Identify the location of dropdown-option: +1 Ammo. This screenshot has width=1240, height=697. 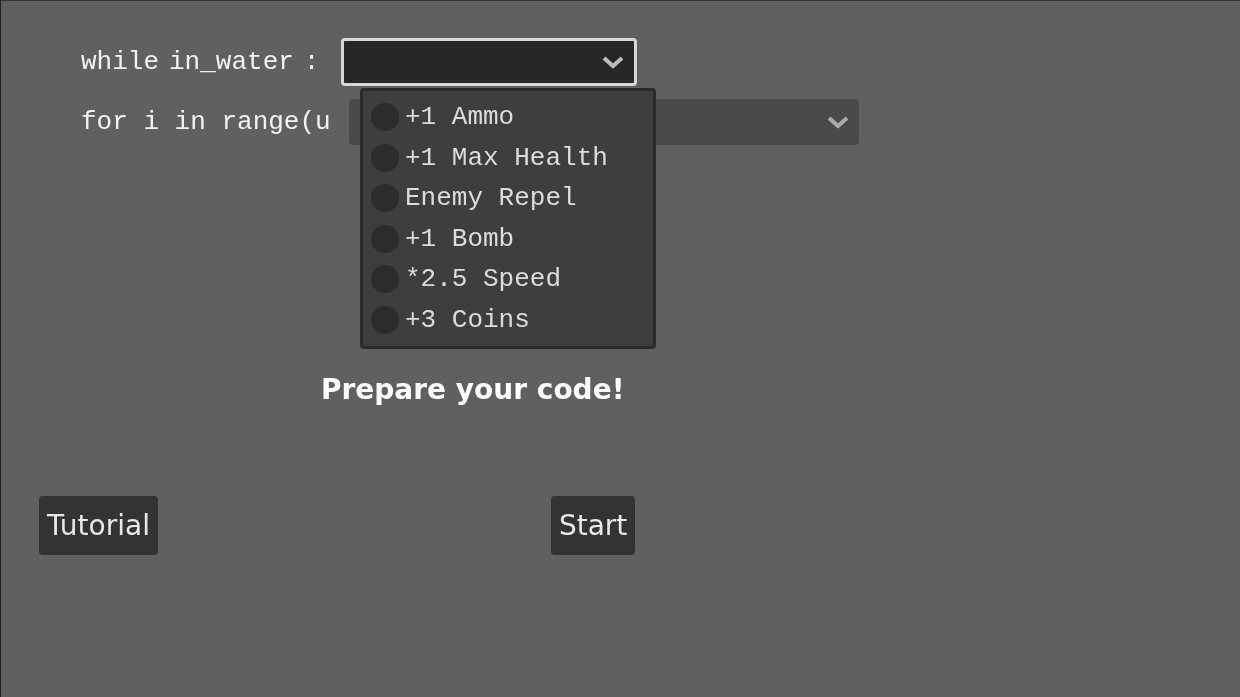
(512, 117).